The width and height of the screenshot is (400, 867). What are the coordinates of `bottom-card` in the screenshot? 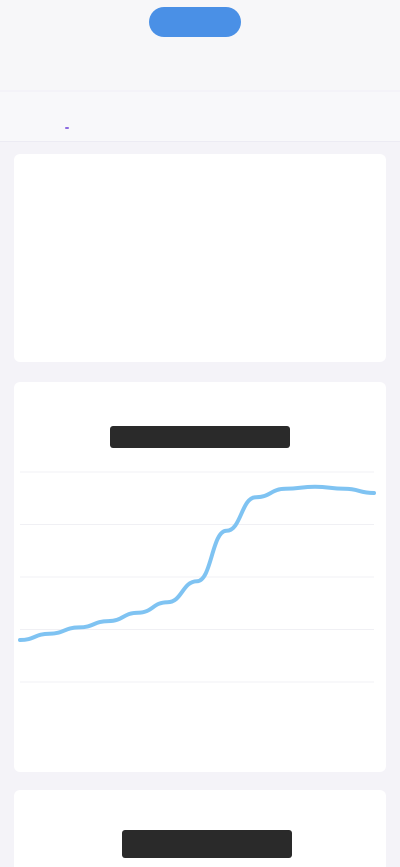 It's located at (200, 828).